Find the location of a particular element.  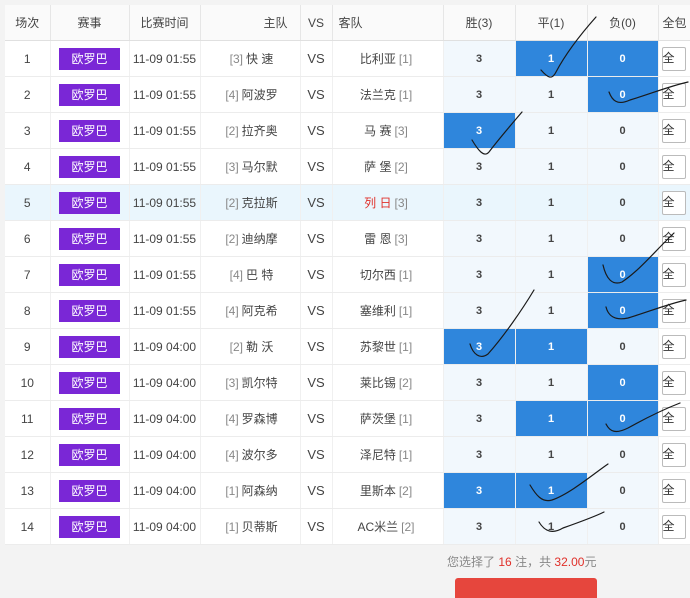

home-team: 迪纳摩 is located at coordinates (259, 239).